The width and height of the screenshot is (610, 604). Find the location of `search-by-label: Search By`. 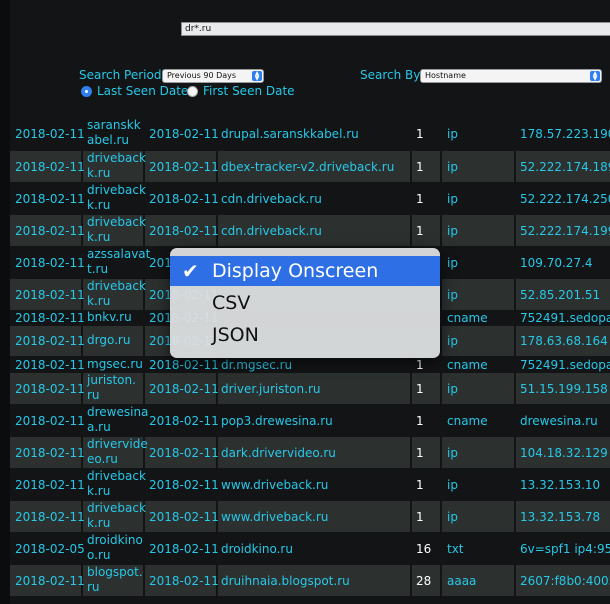

search-by-label: Search By is located at coordinates (390, 75).